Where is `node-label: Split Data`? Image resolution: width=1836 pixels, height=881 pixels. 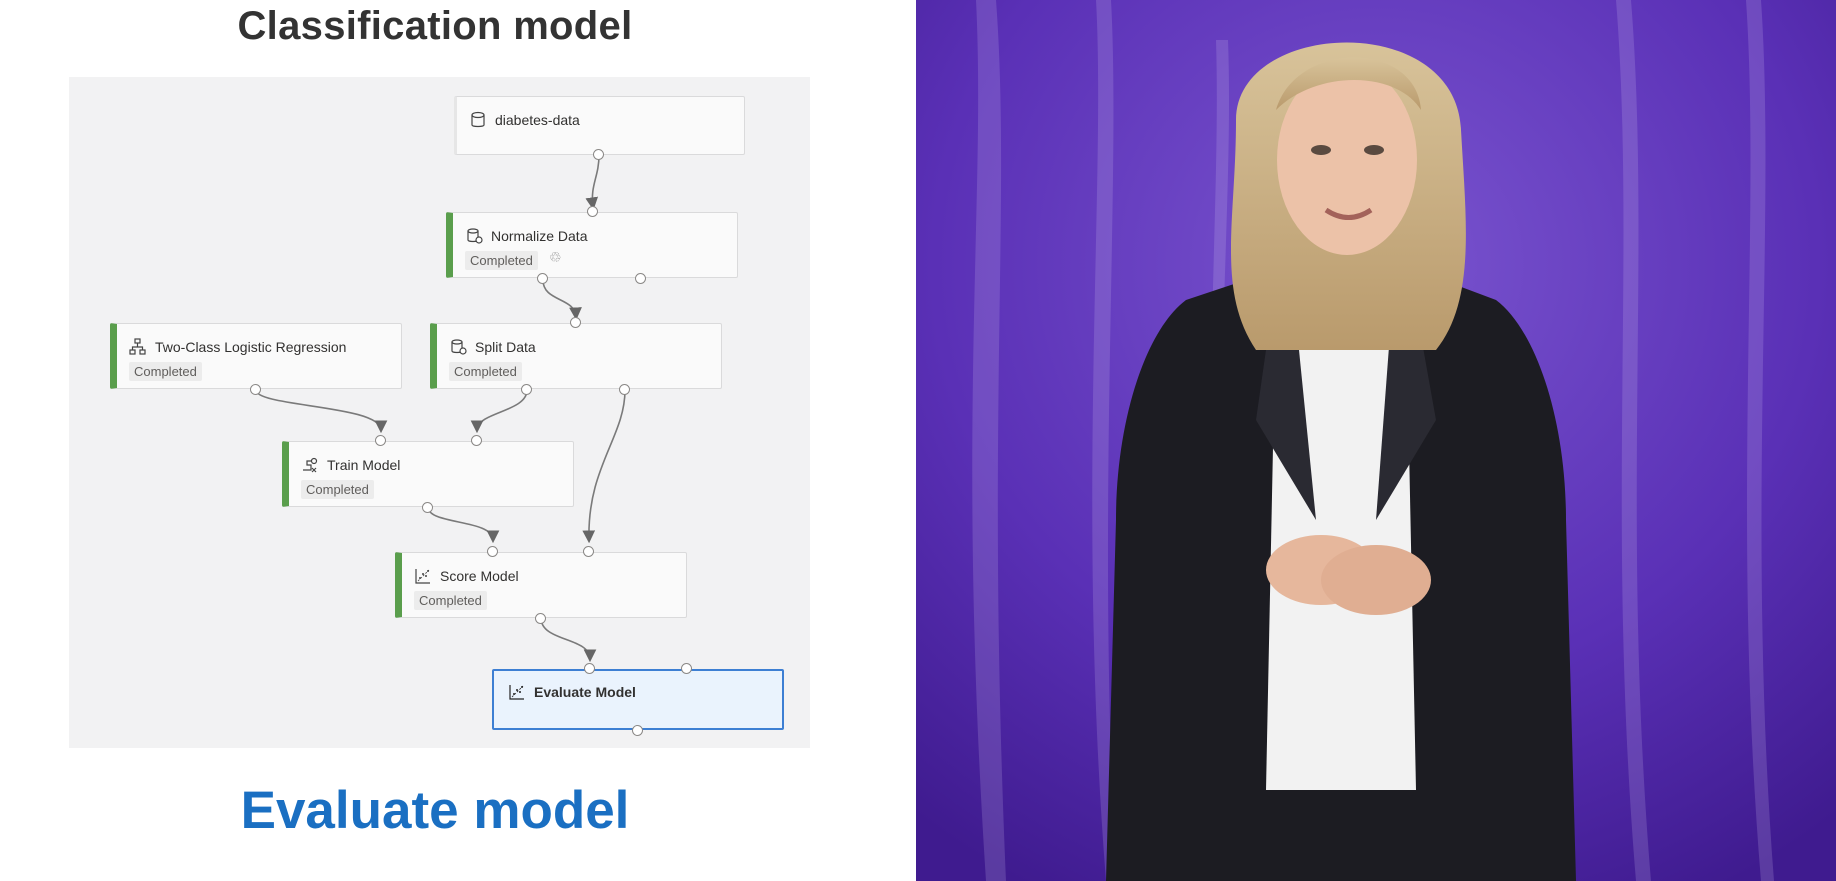
node-label: Split Data is located at coordinates (505, 347).